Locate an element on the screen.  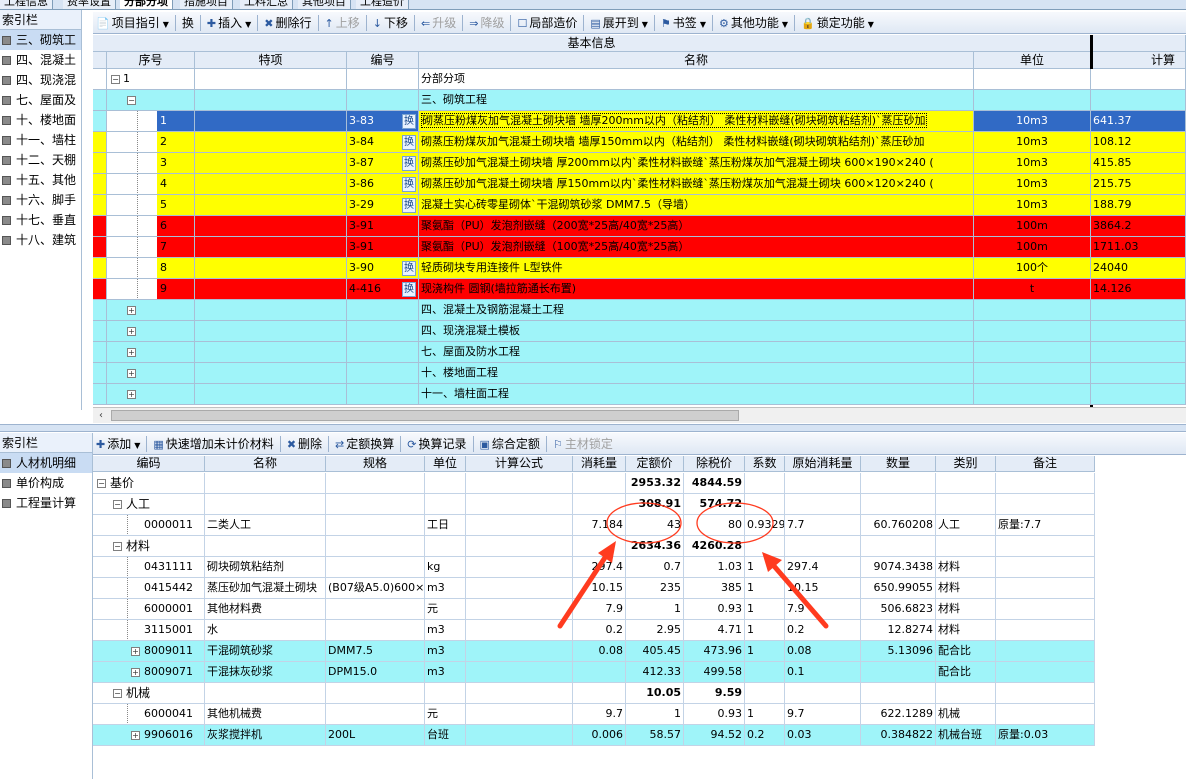
annotation-arrow-left is located at coordinates (586, 585).